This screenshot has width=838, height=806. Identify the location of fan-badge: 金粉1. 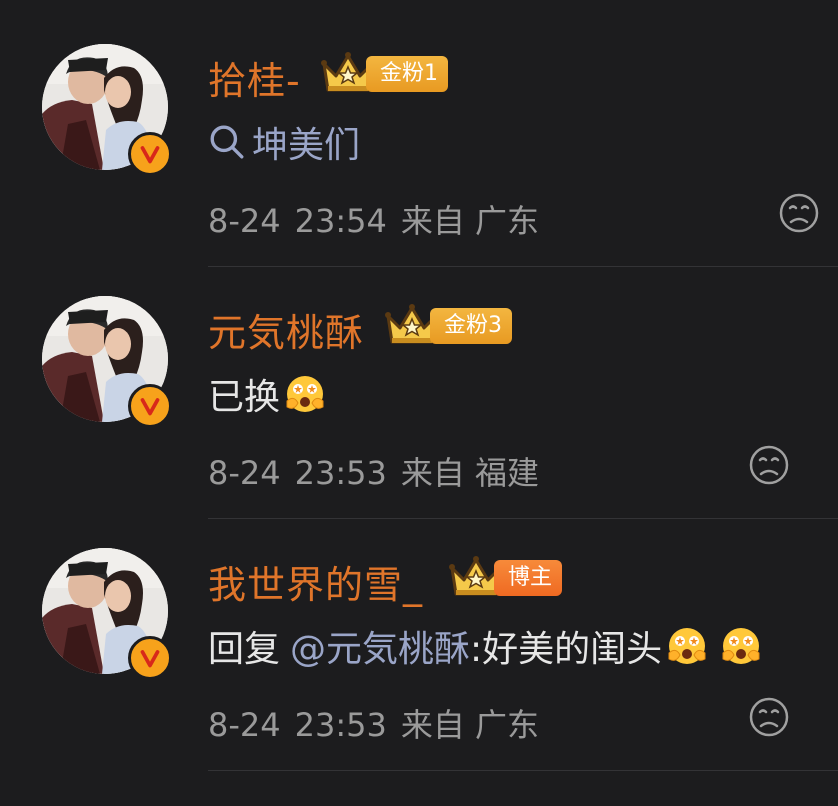
(407, 74).